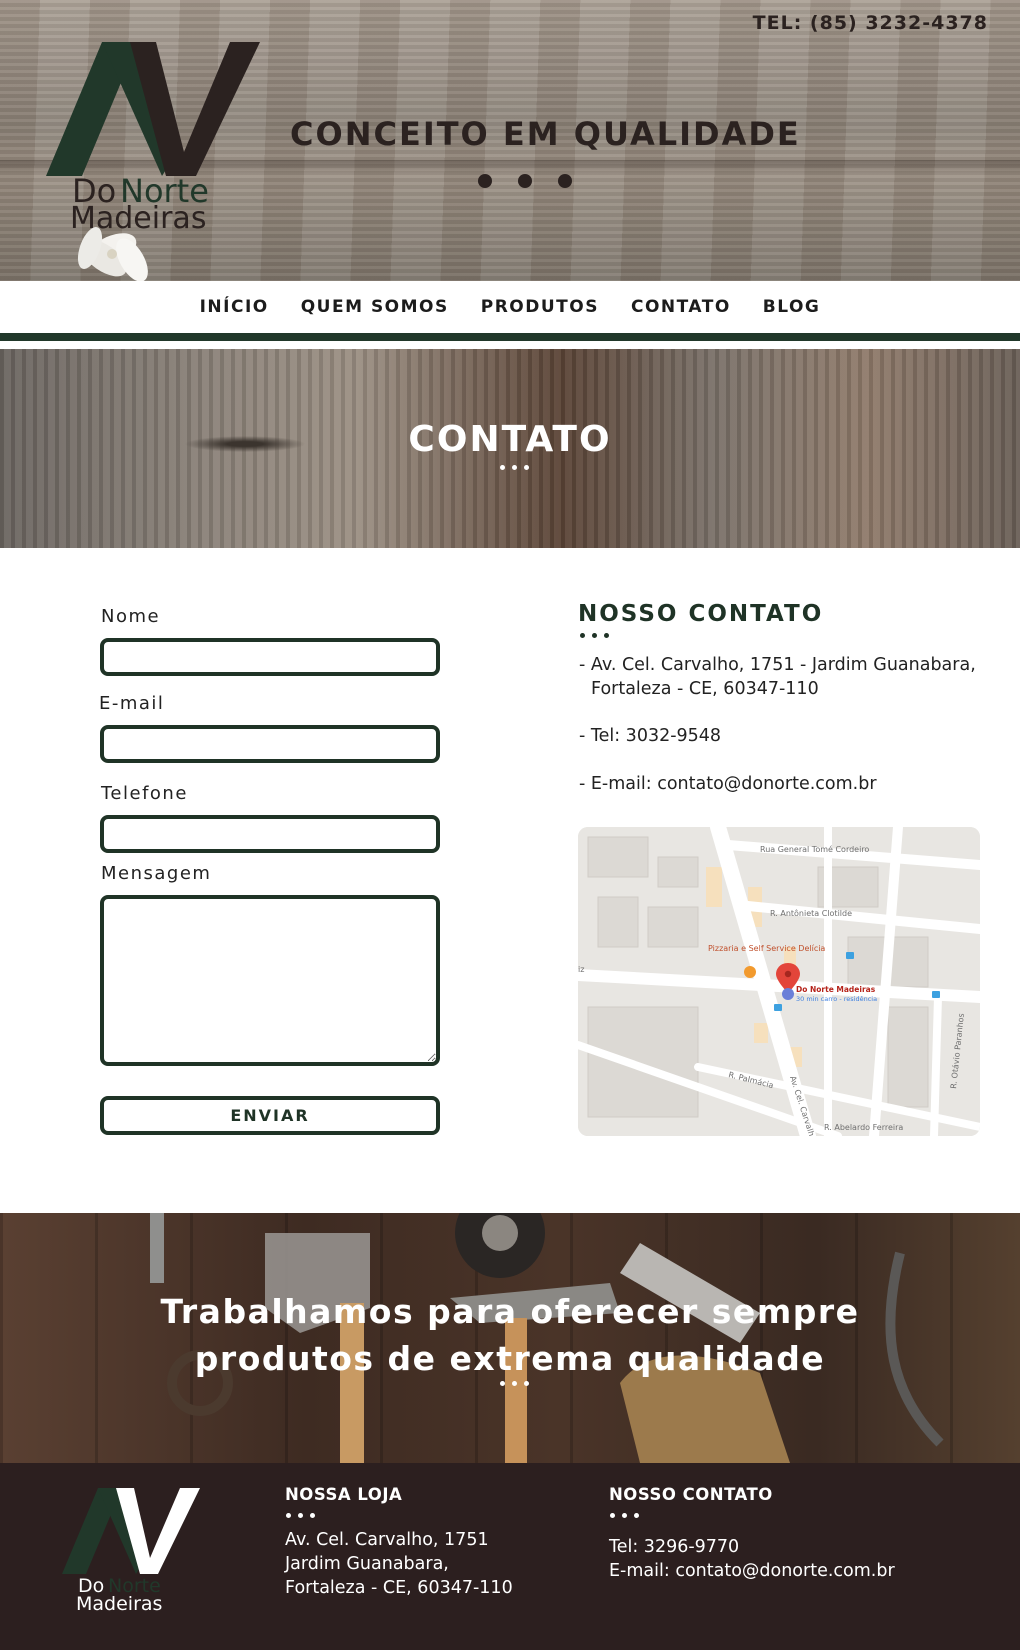 This screenshot has height=1650, width=1020. I want to click on footer-logo-v-stroke, so click(158, 1531).